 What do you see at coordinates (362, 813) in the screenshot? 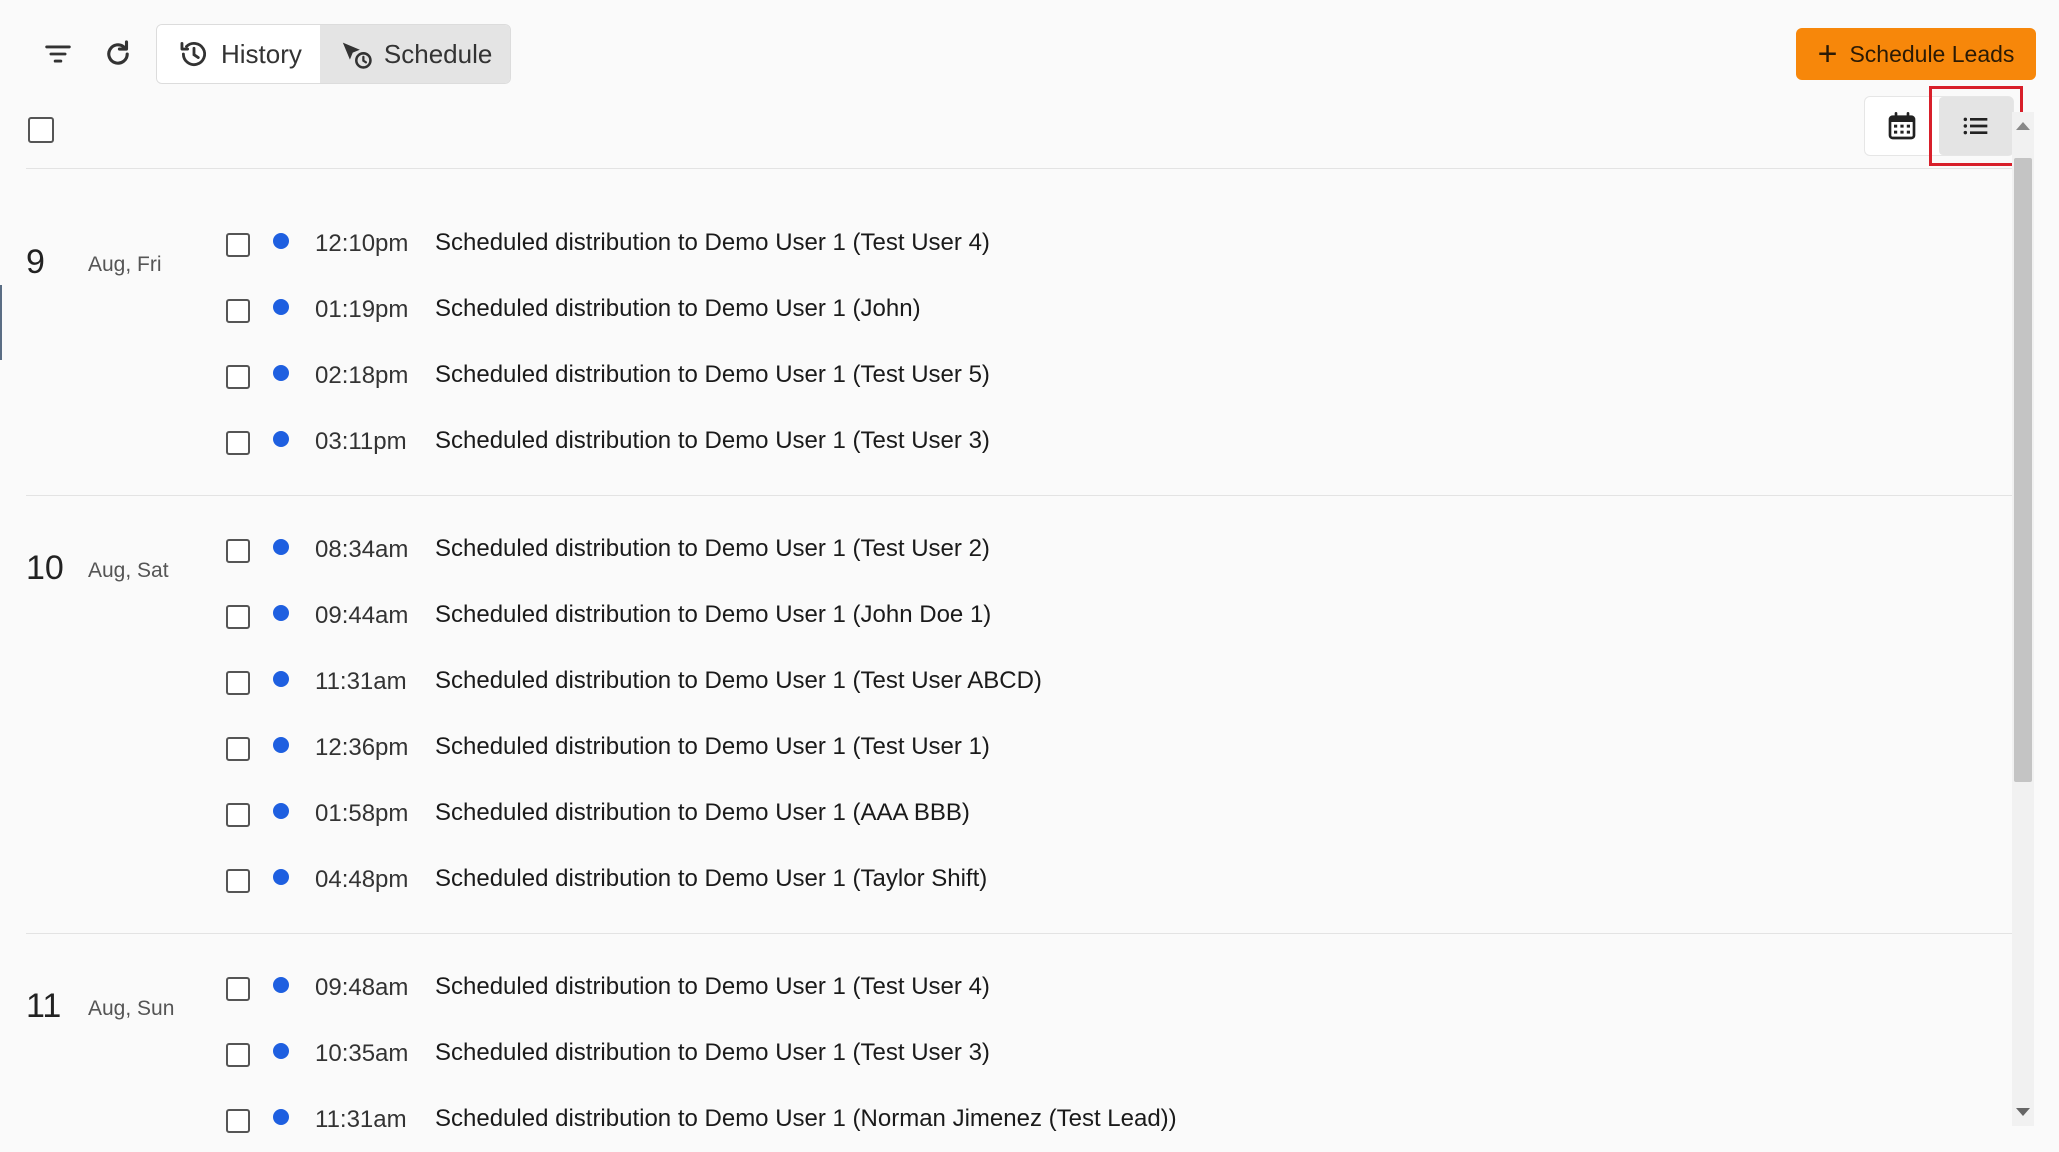
I see `entry-time: 01:58pm` at bounding box center [362, 813].